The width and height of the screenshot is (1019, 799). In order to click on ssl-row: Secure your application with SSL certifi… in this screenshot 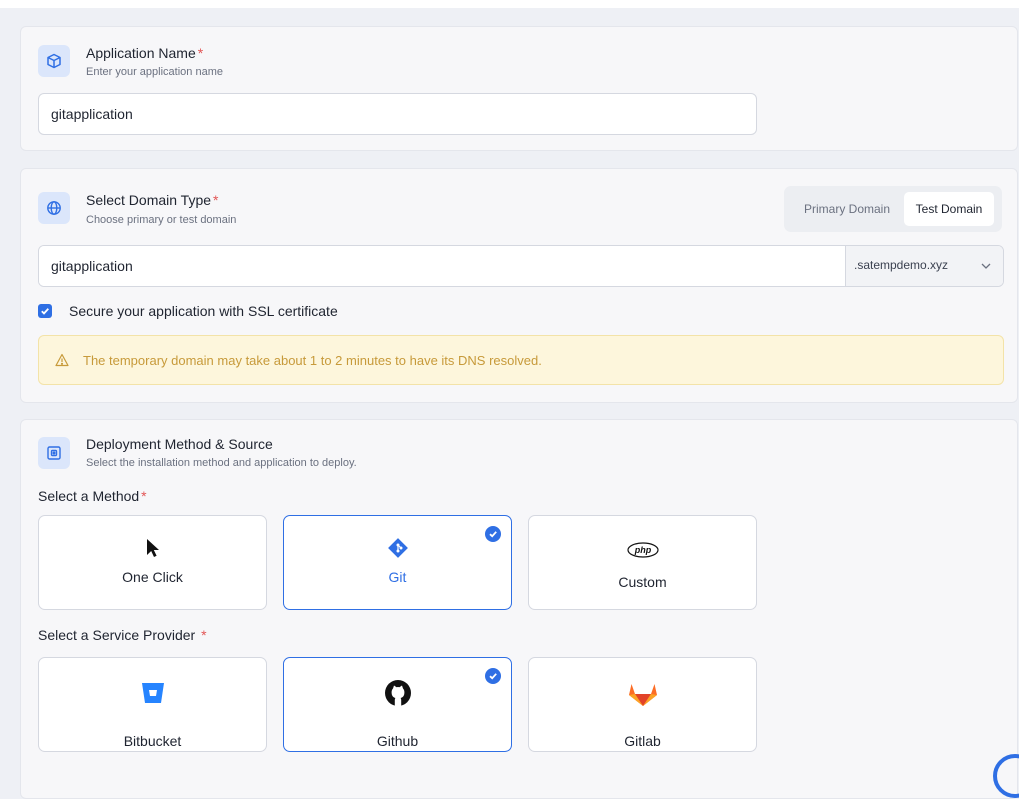, I will do `click(188, 311)`.